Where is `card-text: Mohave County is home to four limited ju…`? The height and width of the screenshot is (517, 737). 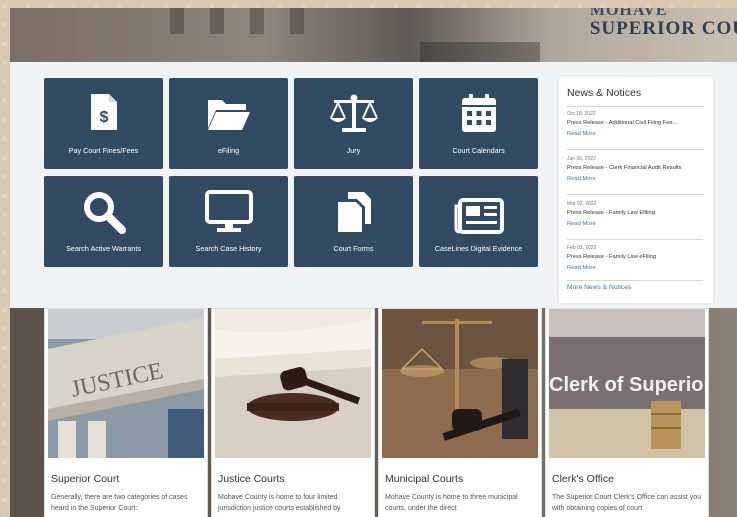 card-text: Mohave County is home to four limited ju… is located at coordinates (279, 503).